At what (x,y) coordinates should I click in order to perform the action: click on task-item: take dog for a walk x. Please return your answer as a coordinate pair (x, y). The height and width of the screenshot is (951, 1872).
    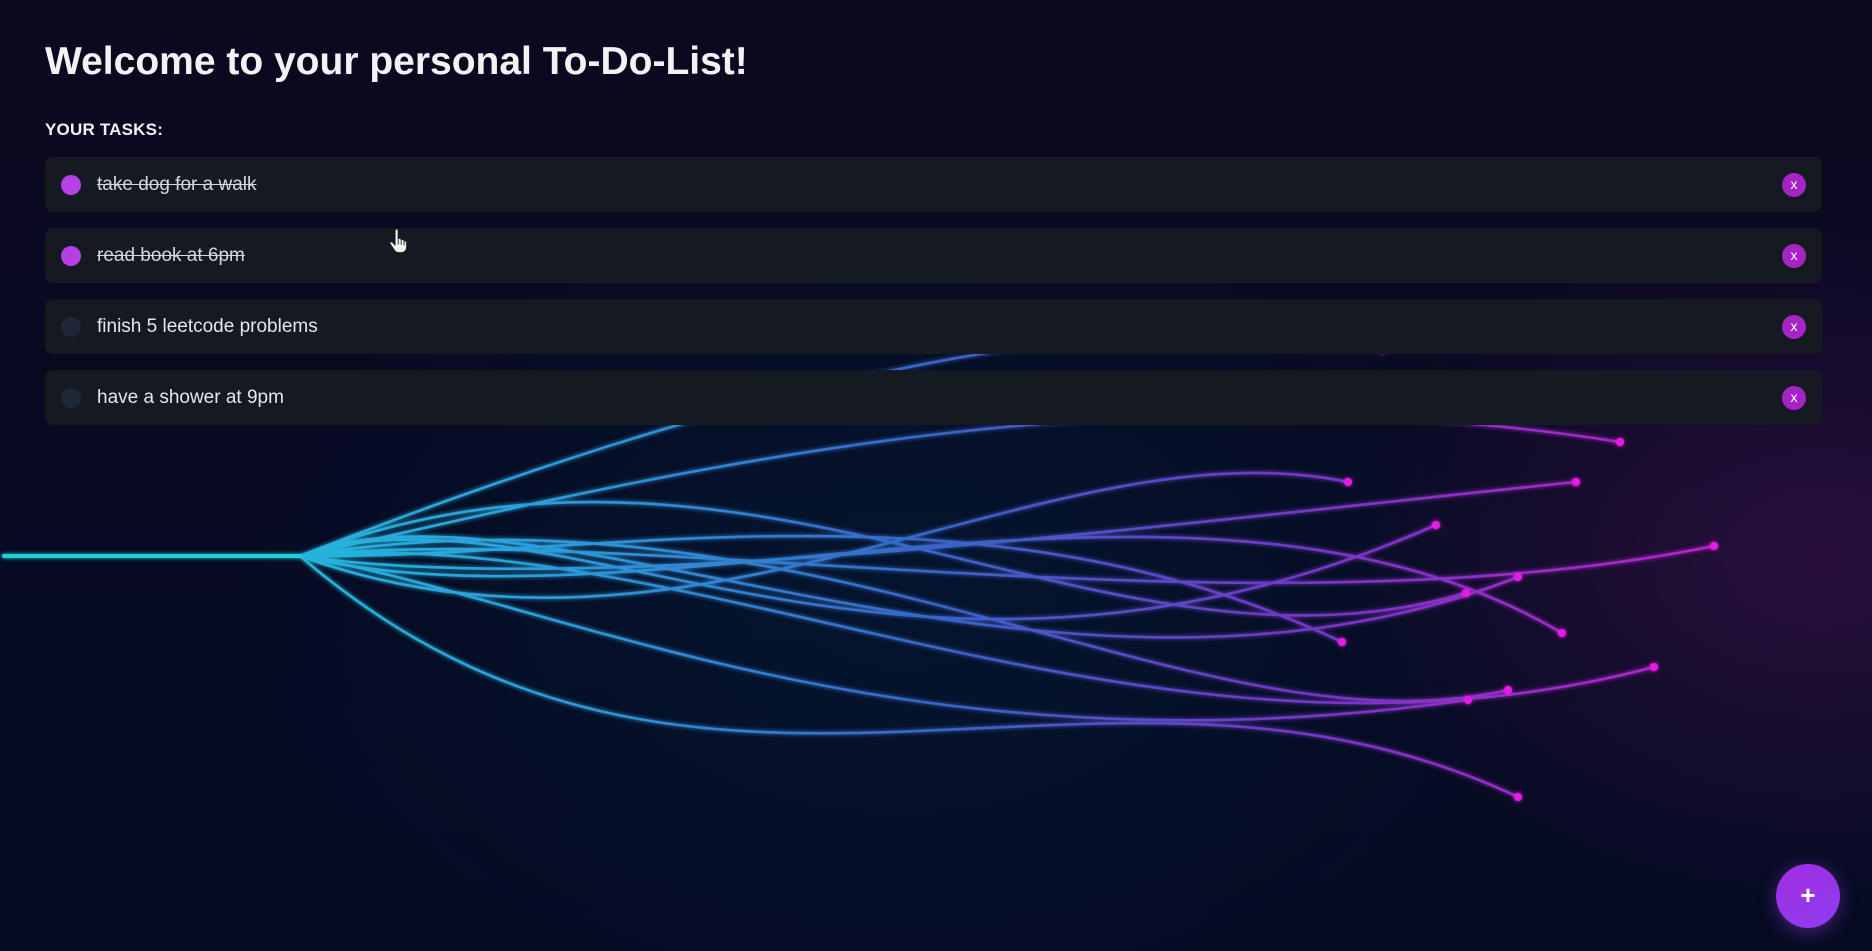
    Looking at the image, I should click on (933, 184).